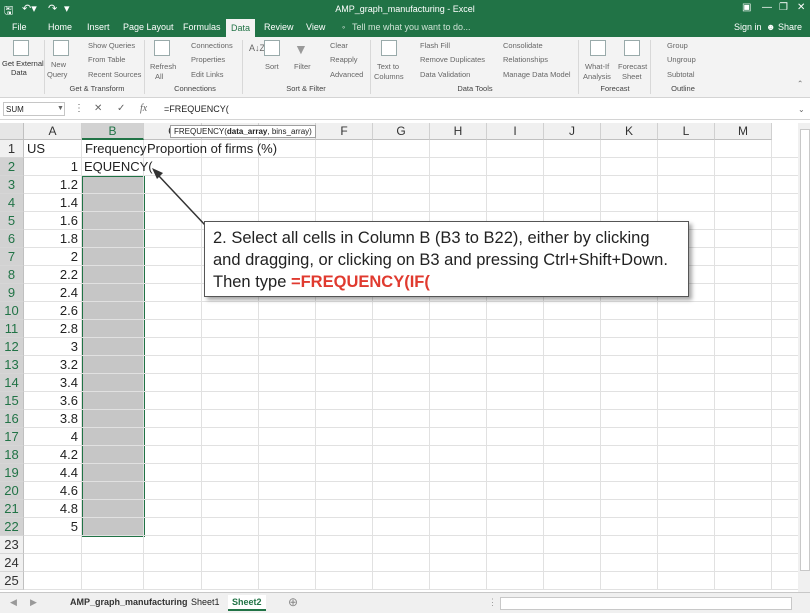 This screenshot has width=810, height=613. I want to click on scroll-thumb, so click(805, 350).